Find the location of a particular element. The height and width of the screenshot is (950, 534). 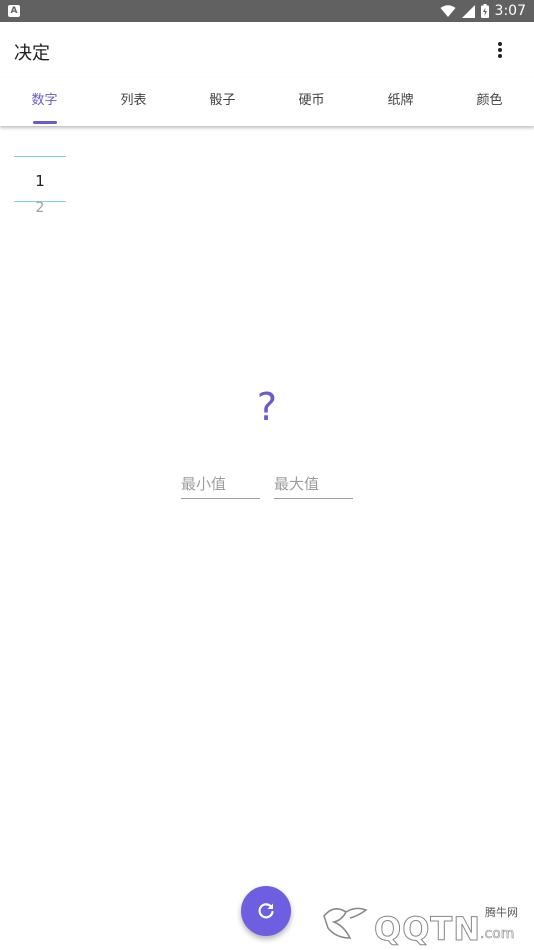

app-notification-icon: A is located at coordinates (14, 11).